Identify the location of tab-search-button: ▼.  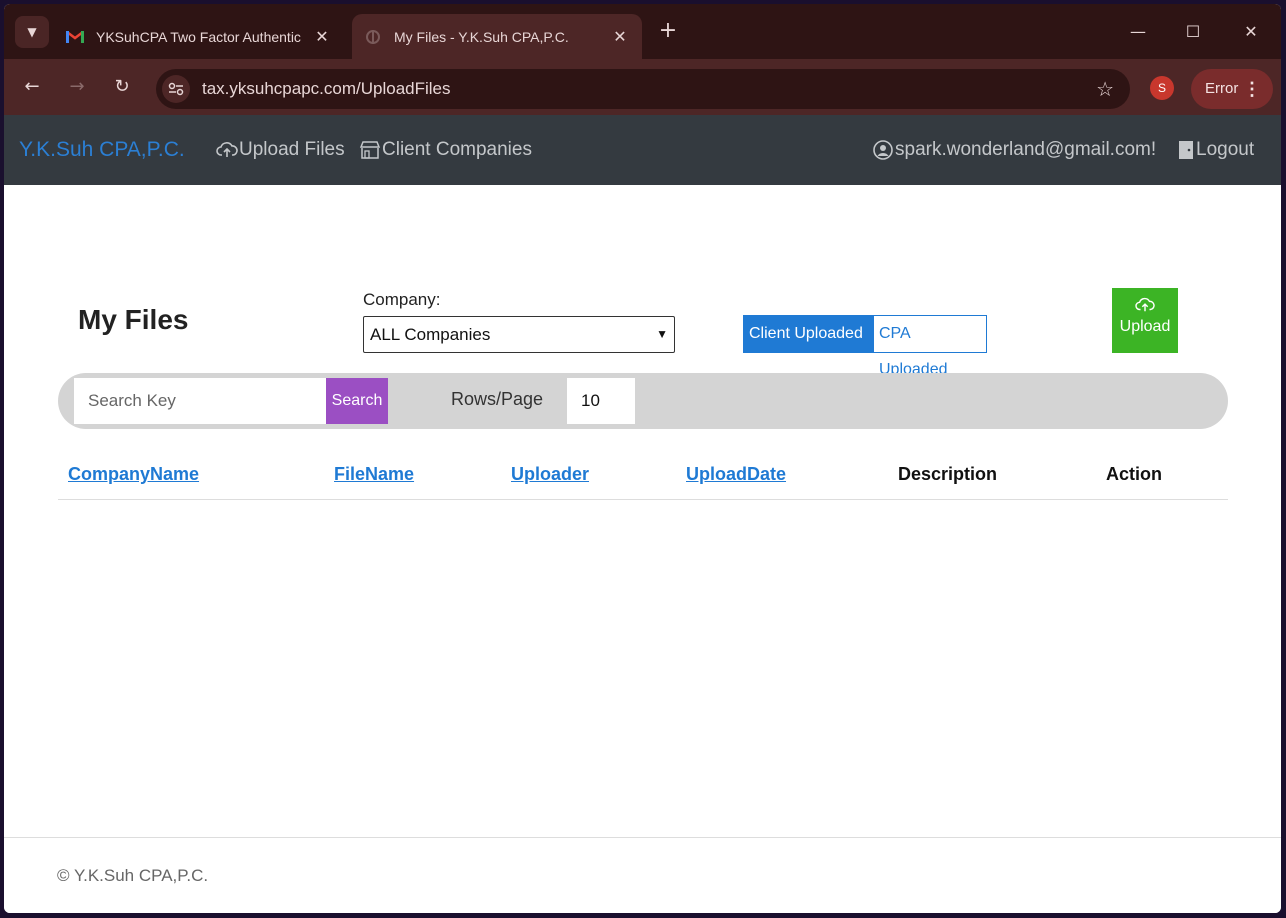
(32, 32).